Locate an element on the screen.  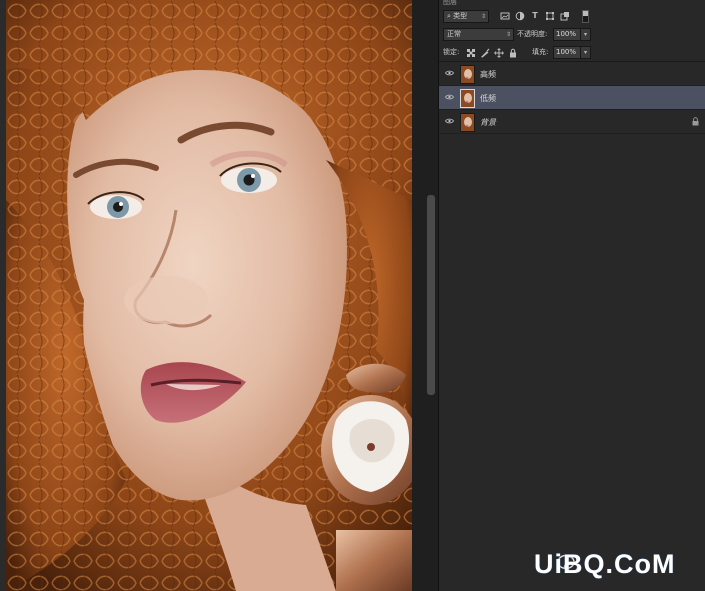
lock-label: 锁定: is located at coordinates (451, 52).